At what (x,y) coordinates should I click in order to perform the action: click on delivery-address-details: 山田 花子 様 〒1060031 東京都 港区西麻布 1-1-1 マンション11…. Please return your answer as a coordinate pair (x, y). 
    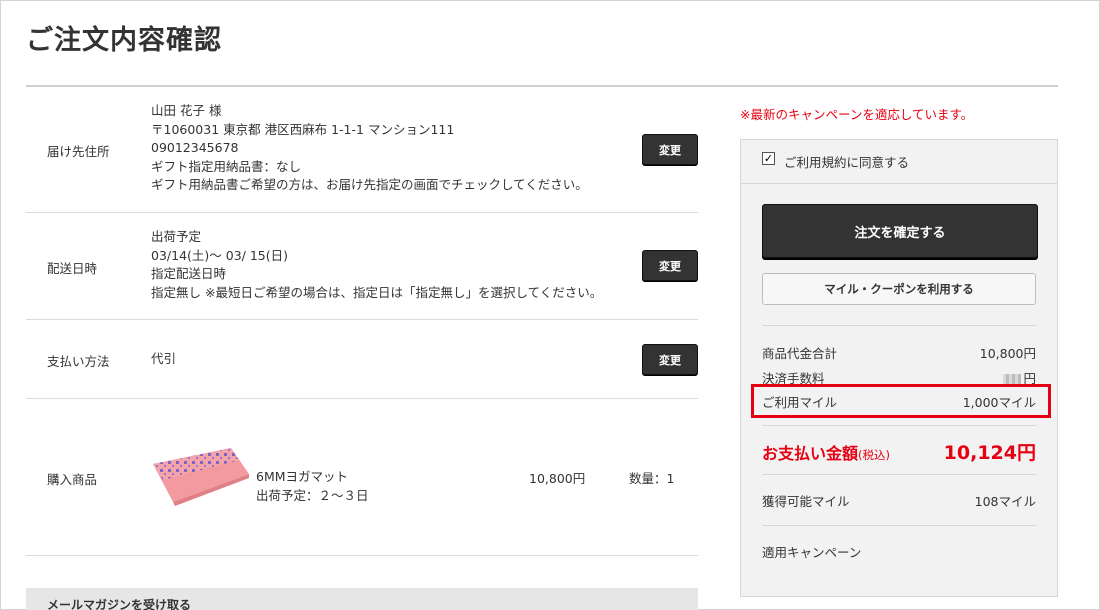
    Looking at the image, I should click on (369, 148).